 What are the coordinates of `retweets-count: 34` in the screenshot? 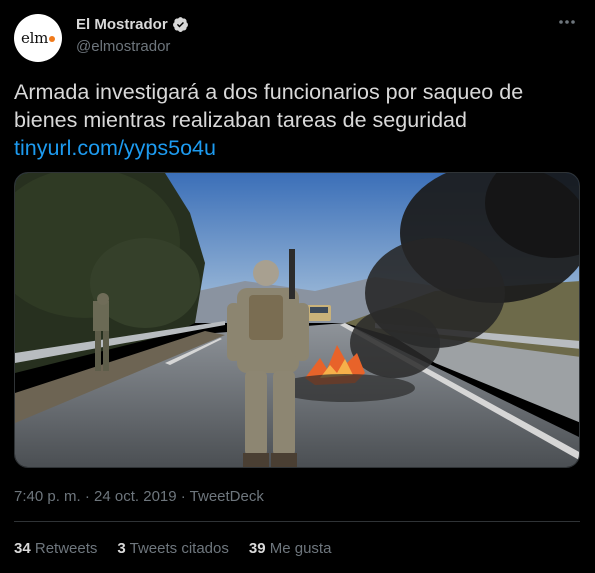 It's located at (22, 548).